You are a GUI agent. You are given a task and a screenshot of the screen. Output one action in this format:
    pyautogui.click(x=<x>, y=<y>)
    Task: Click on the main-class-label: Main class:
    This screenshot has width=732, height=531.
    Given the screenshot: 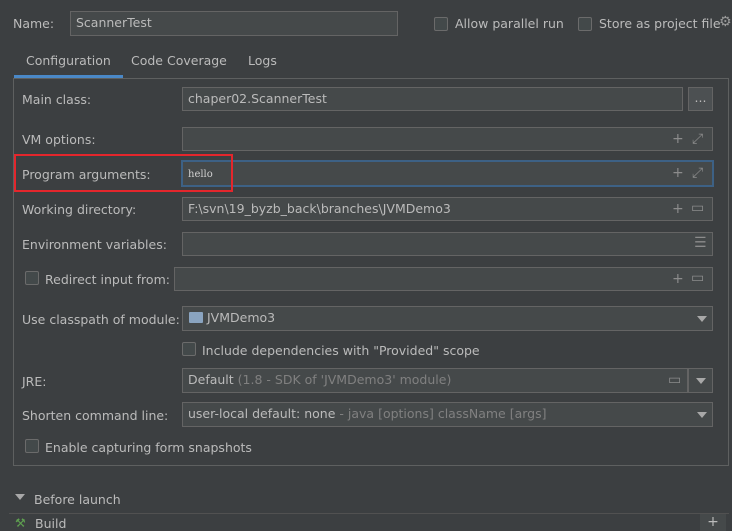 What is the action you would take?
    pyautogui.click(x=57, y=99)
    